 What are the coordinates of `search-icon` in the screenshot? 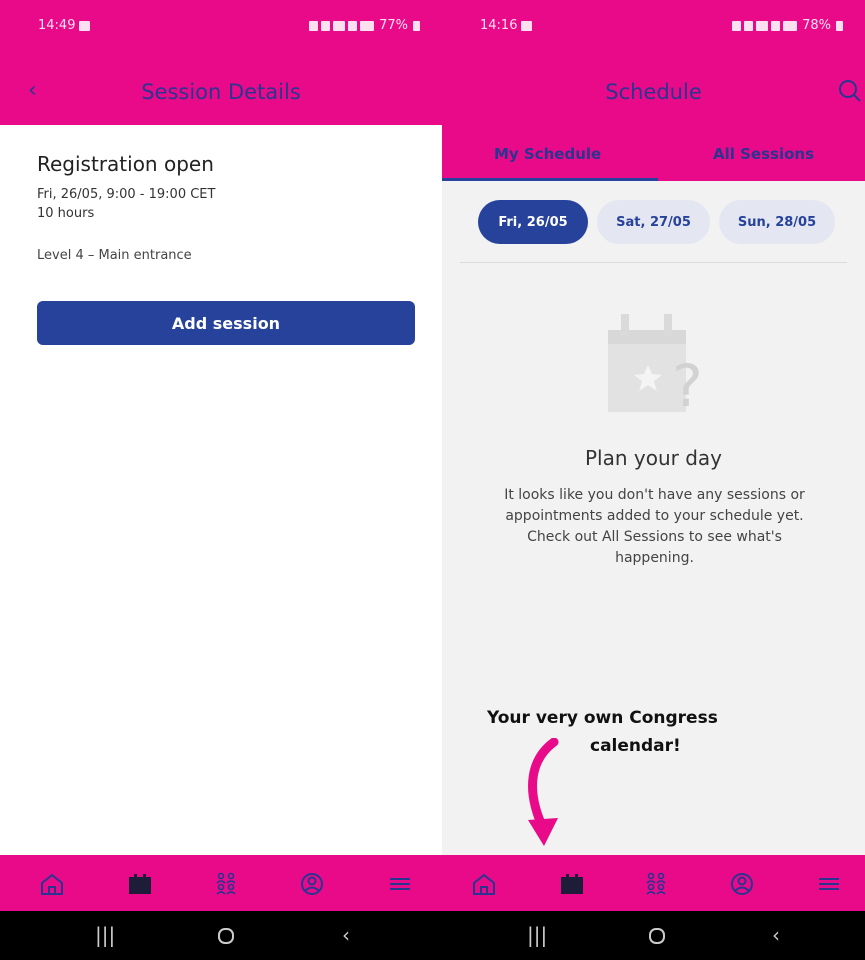 It's located at (850, 91).